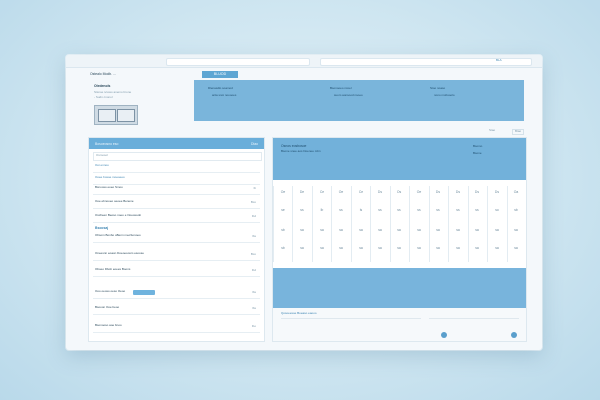  What do you see at coordinates (322, 210) in the screenshot?
I see `calendar-cell: lb` at bounding box center [322, 210].